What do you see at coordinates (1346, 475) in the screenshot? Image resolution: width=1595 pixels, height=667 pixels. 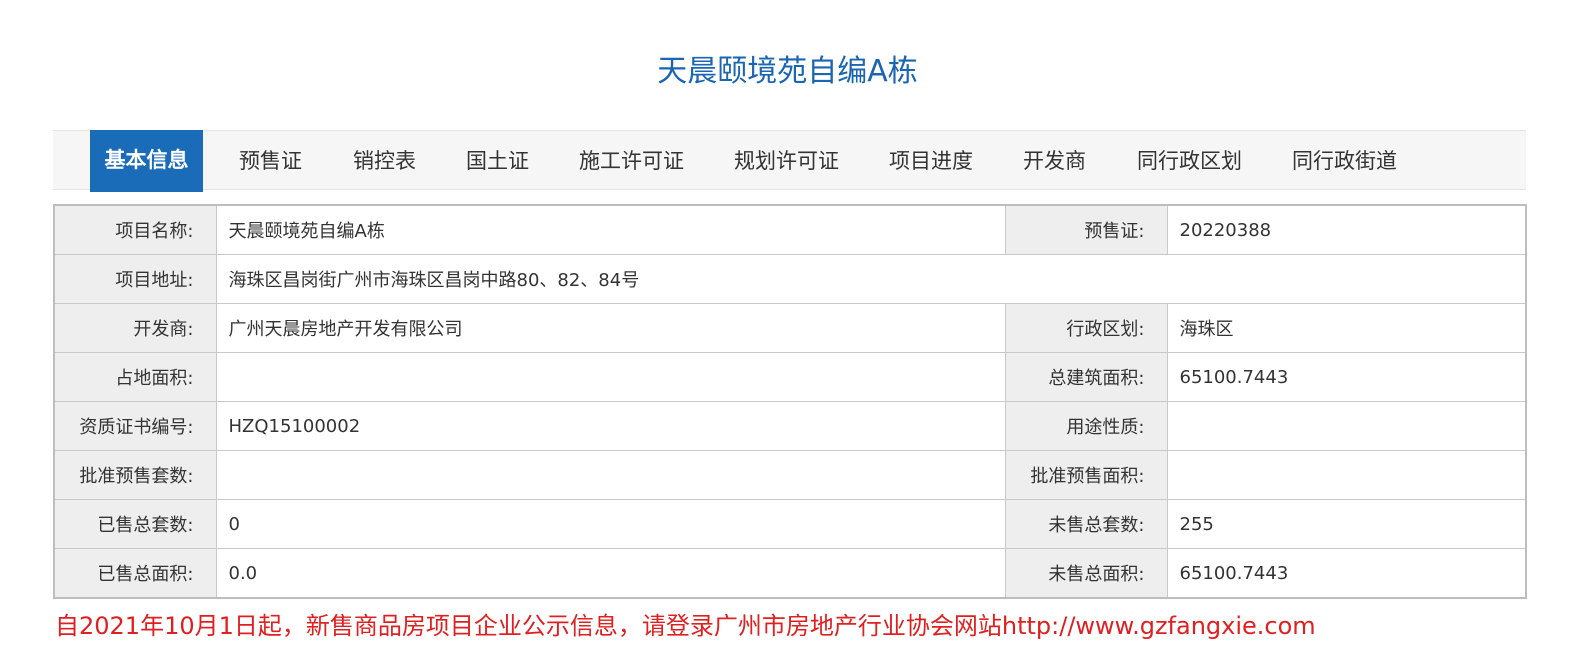 I see `approved-area-value` at bounding box center [1346, 475].